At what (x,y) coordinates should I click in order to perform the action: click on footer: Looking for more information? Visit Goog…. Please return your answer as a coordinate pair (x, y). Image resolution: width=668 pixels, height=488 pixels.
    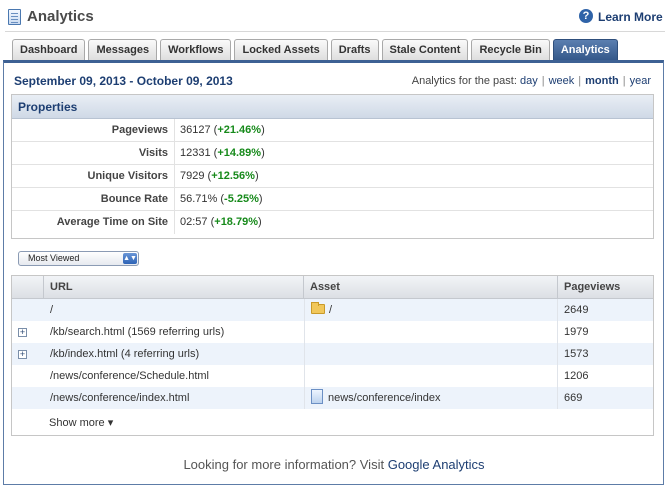
    Looking at the image, I should click on (334, 464).